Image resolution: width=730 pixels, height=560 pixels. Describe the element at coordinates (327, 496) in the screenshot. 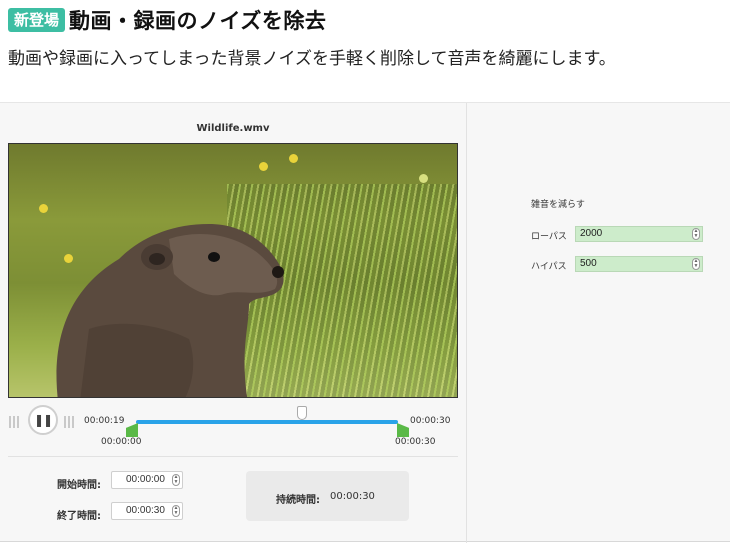

I see `duration-panel: 持続時間: 00:00:30` at that location.